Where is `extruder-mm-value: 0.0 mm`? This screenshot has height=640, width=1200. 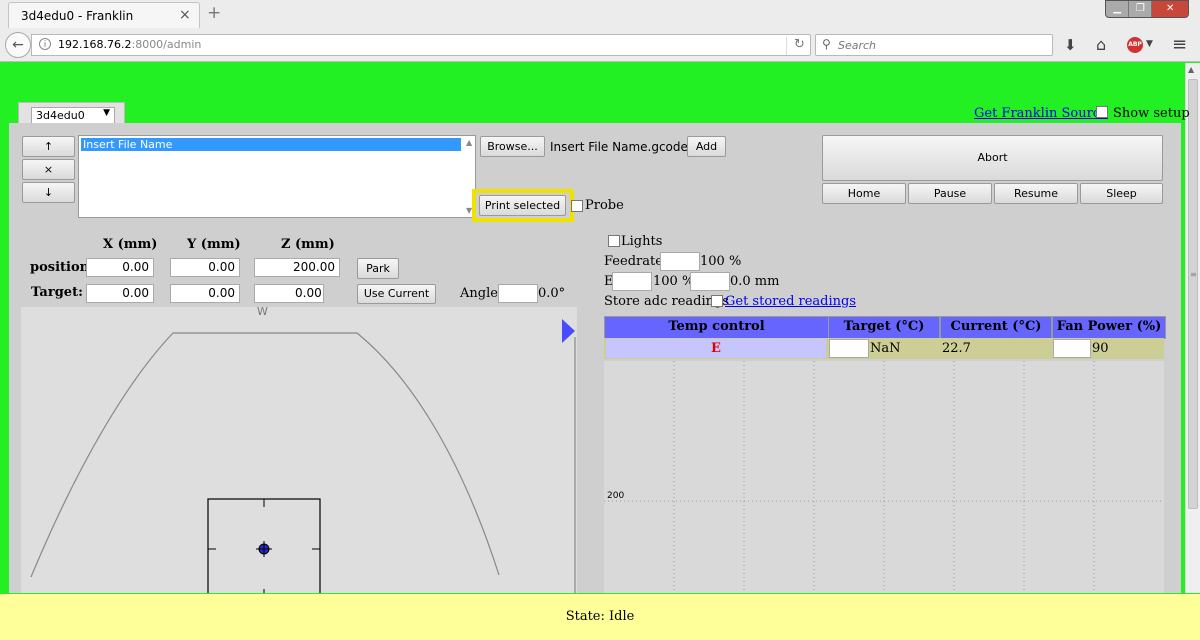 extruder-mm-value: 0.0 mm is located at coordinates (755, 281).